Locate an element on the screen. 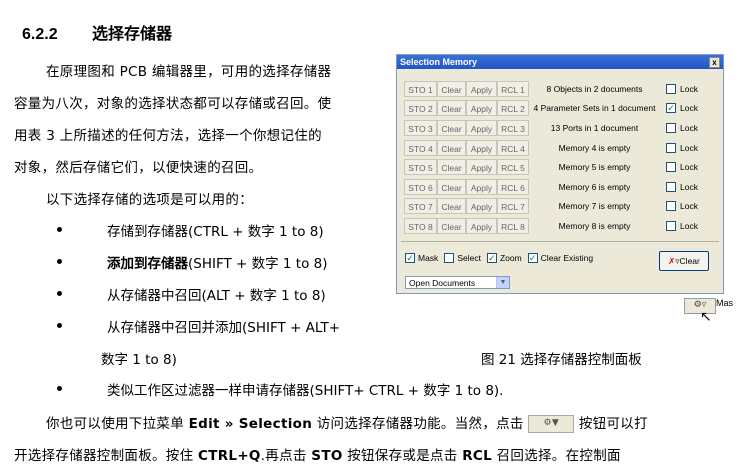 The width and height of the screenshot is (752, 476). sto-button: STO 1 is located at coordinates (420, 88).